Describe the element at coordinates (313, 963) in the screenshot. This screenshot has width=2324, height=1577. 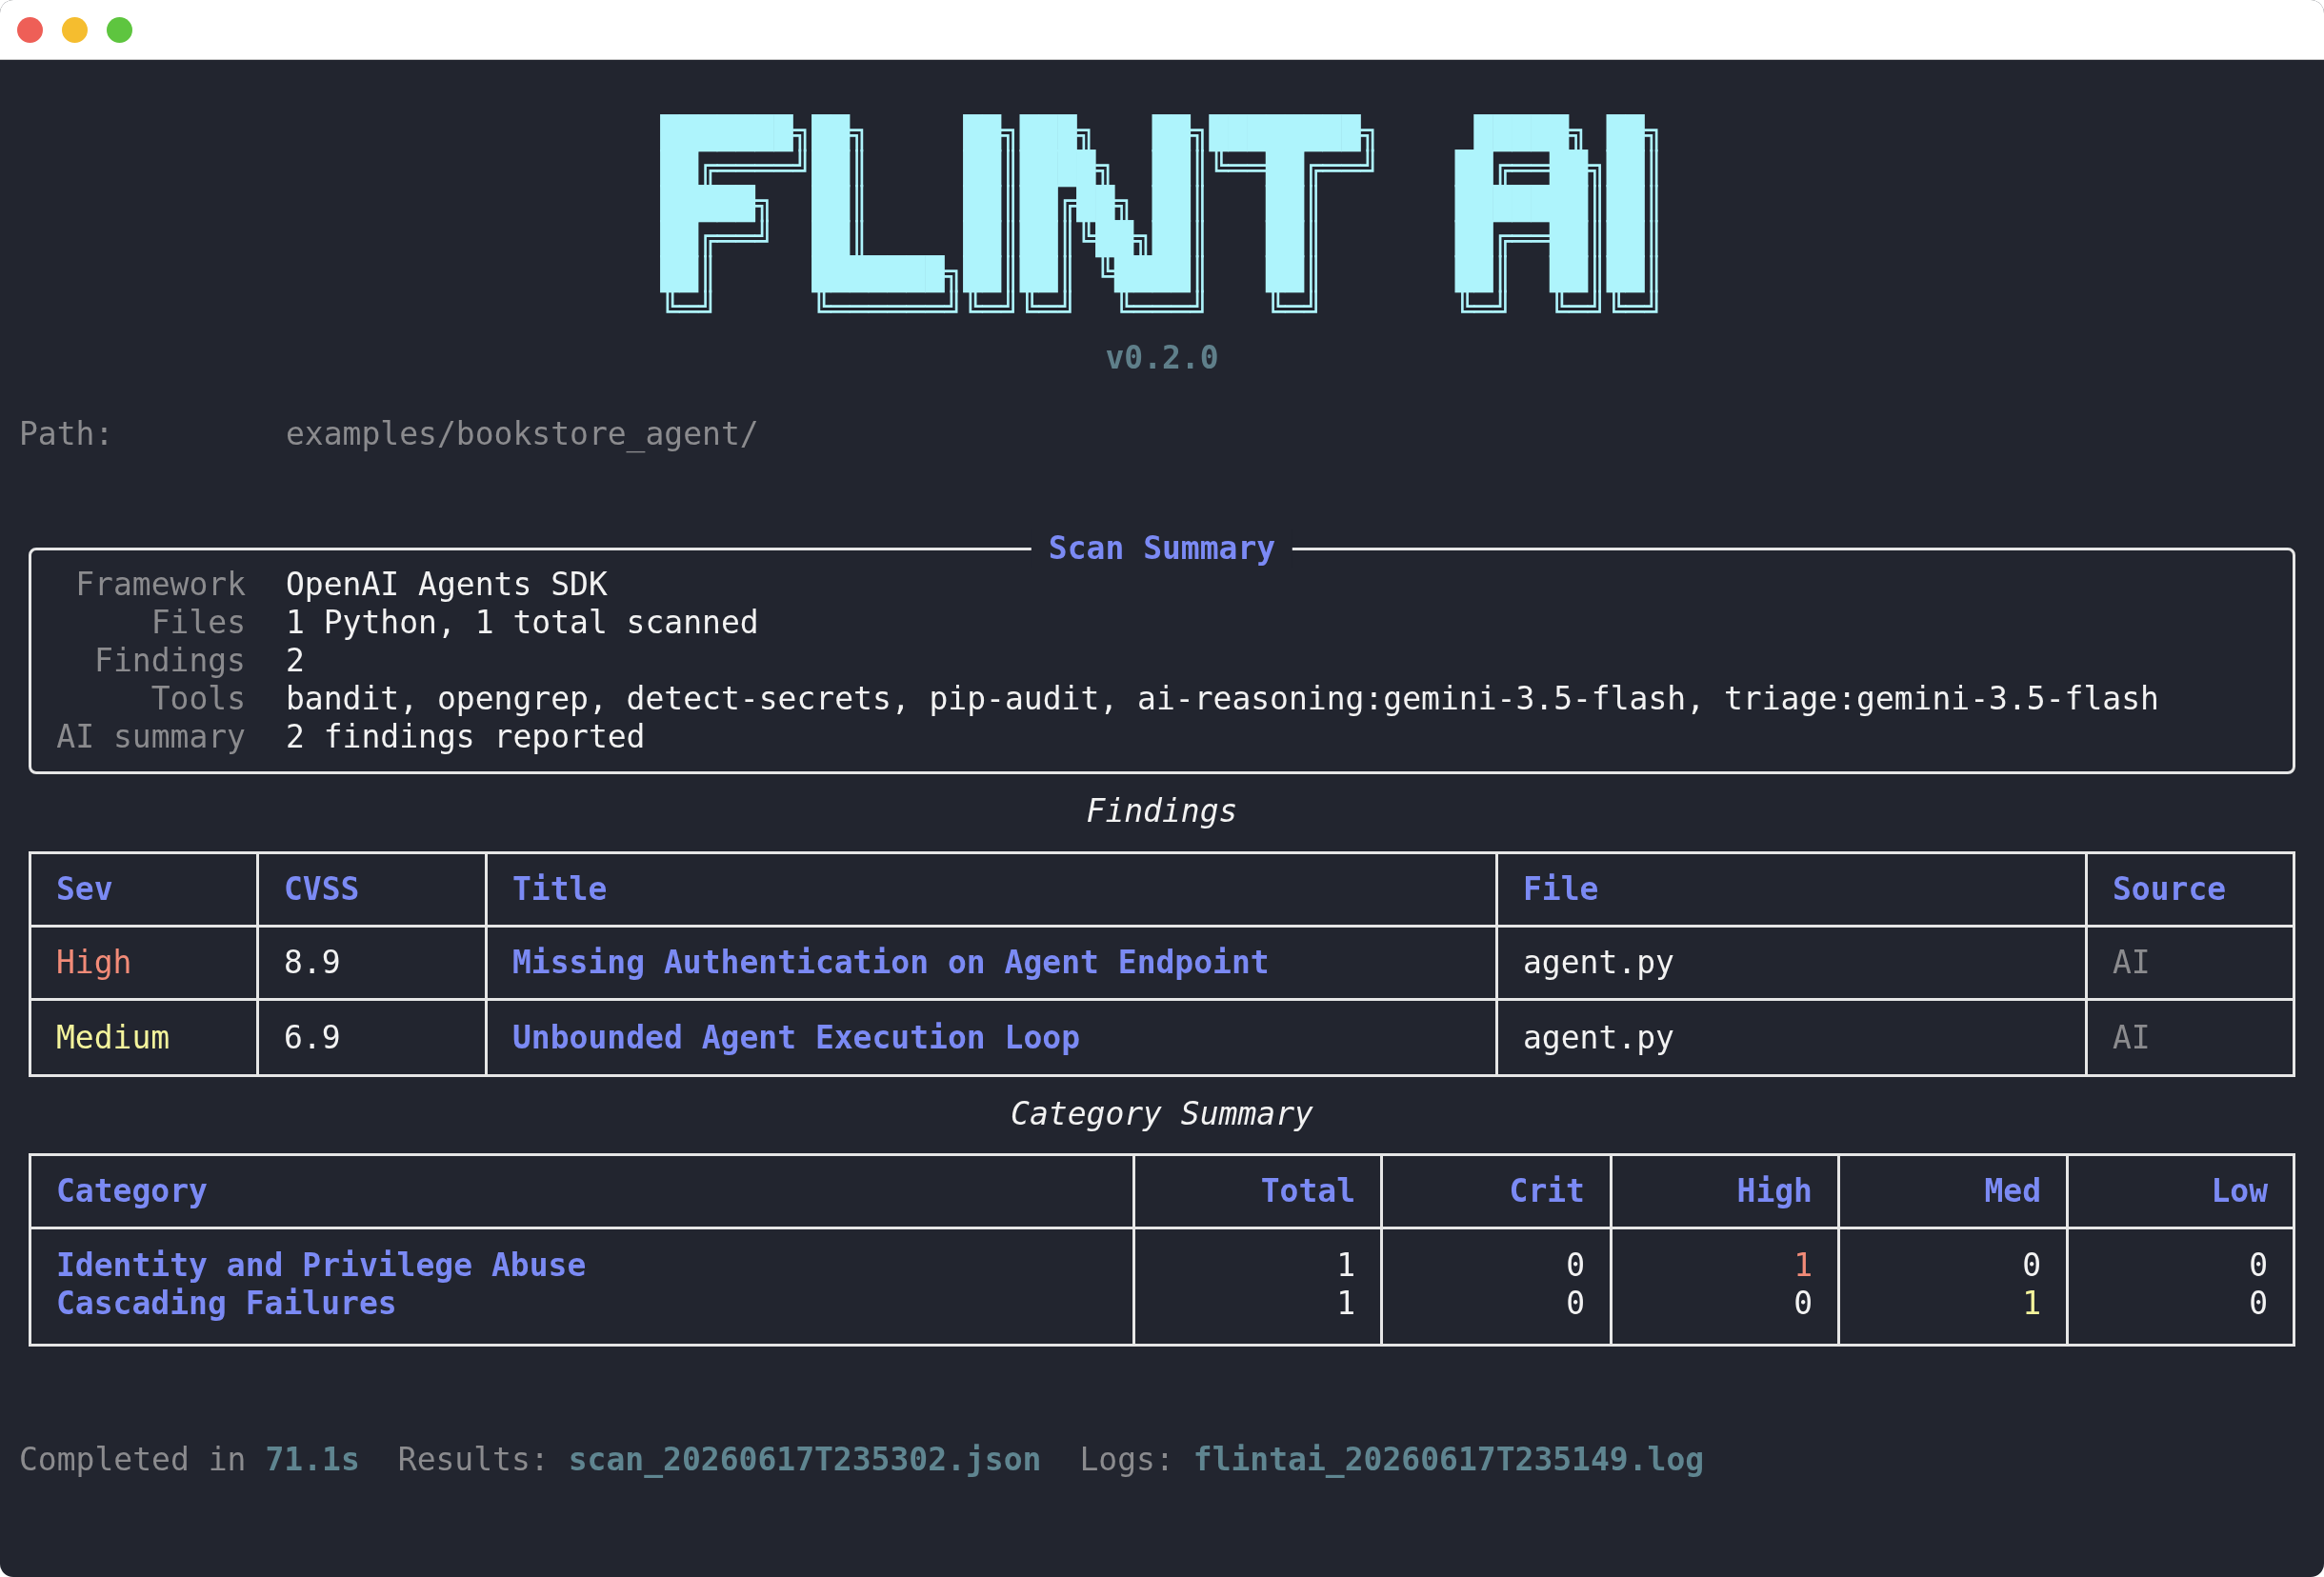
I see `table-cell: 8.9` at that location.